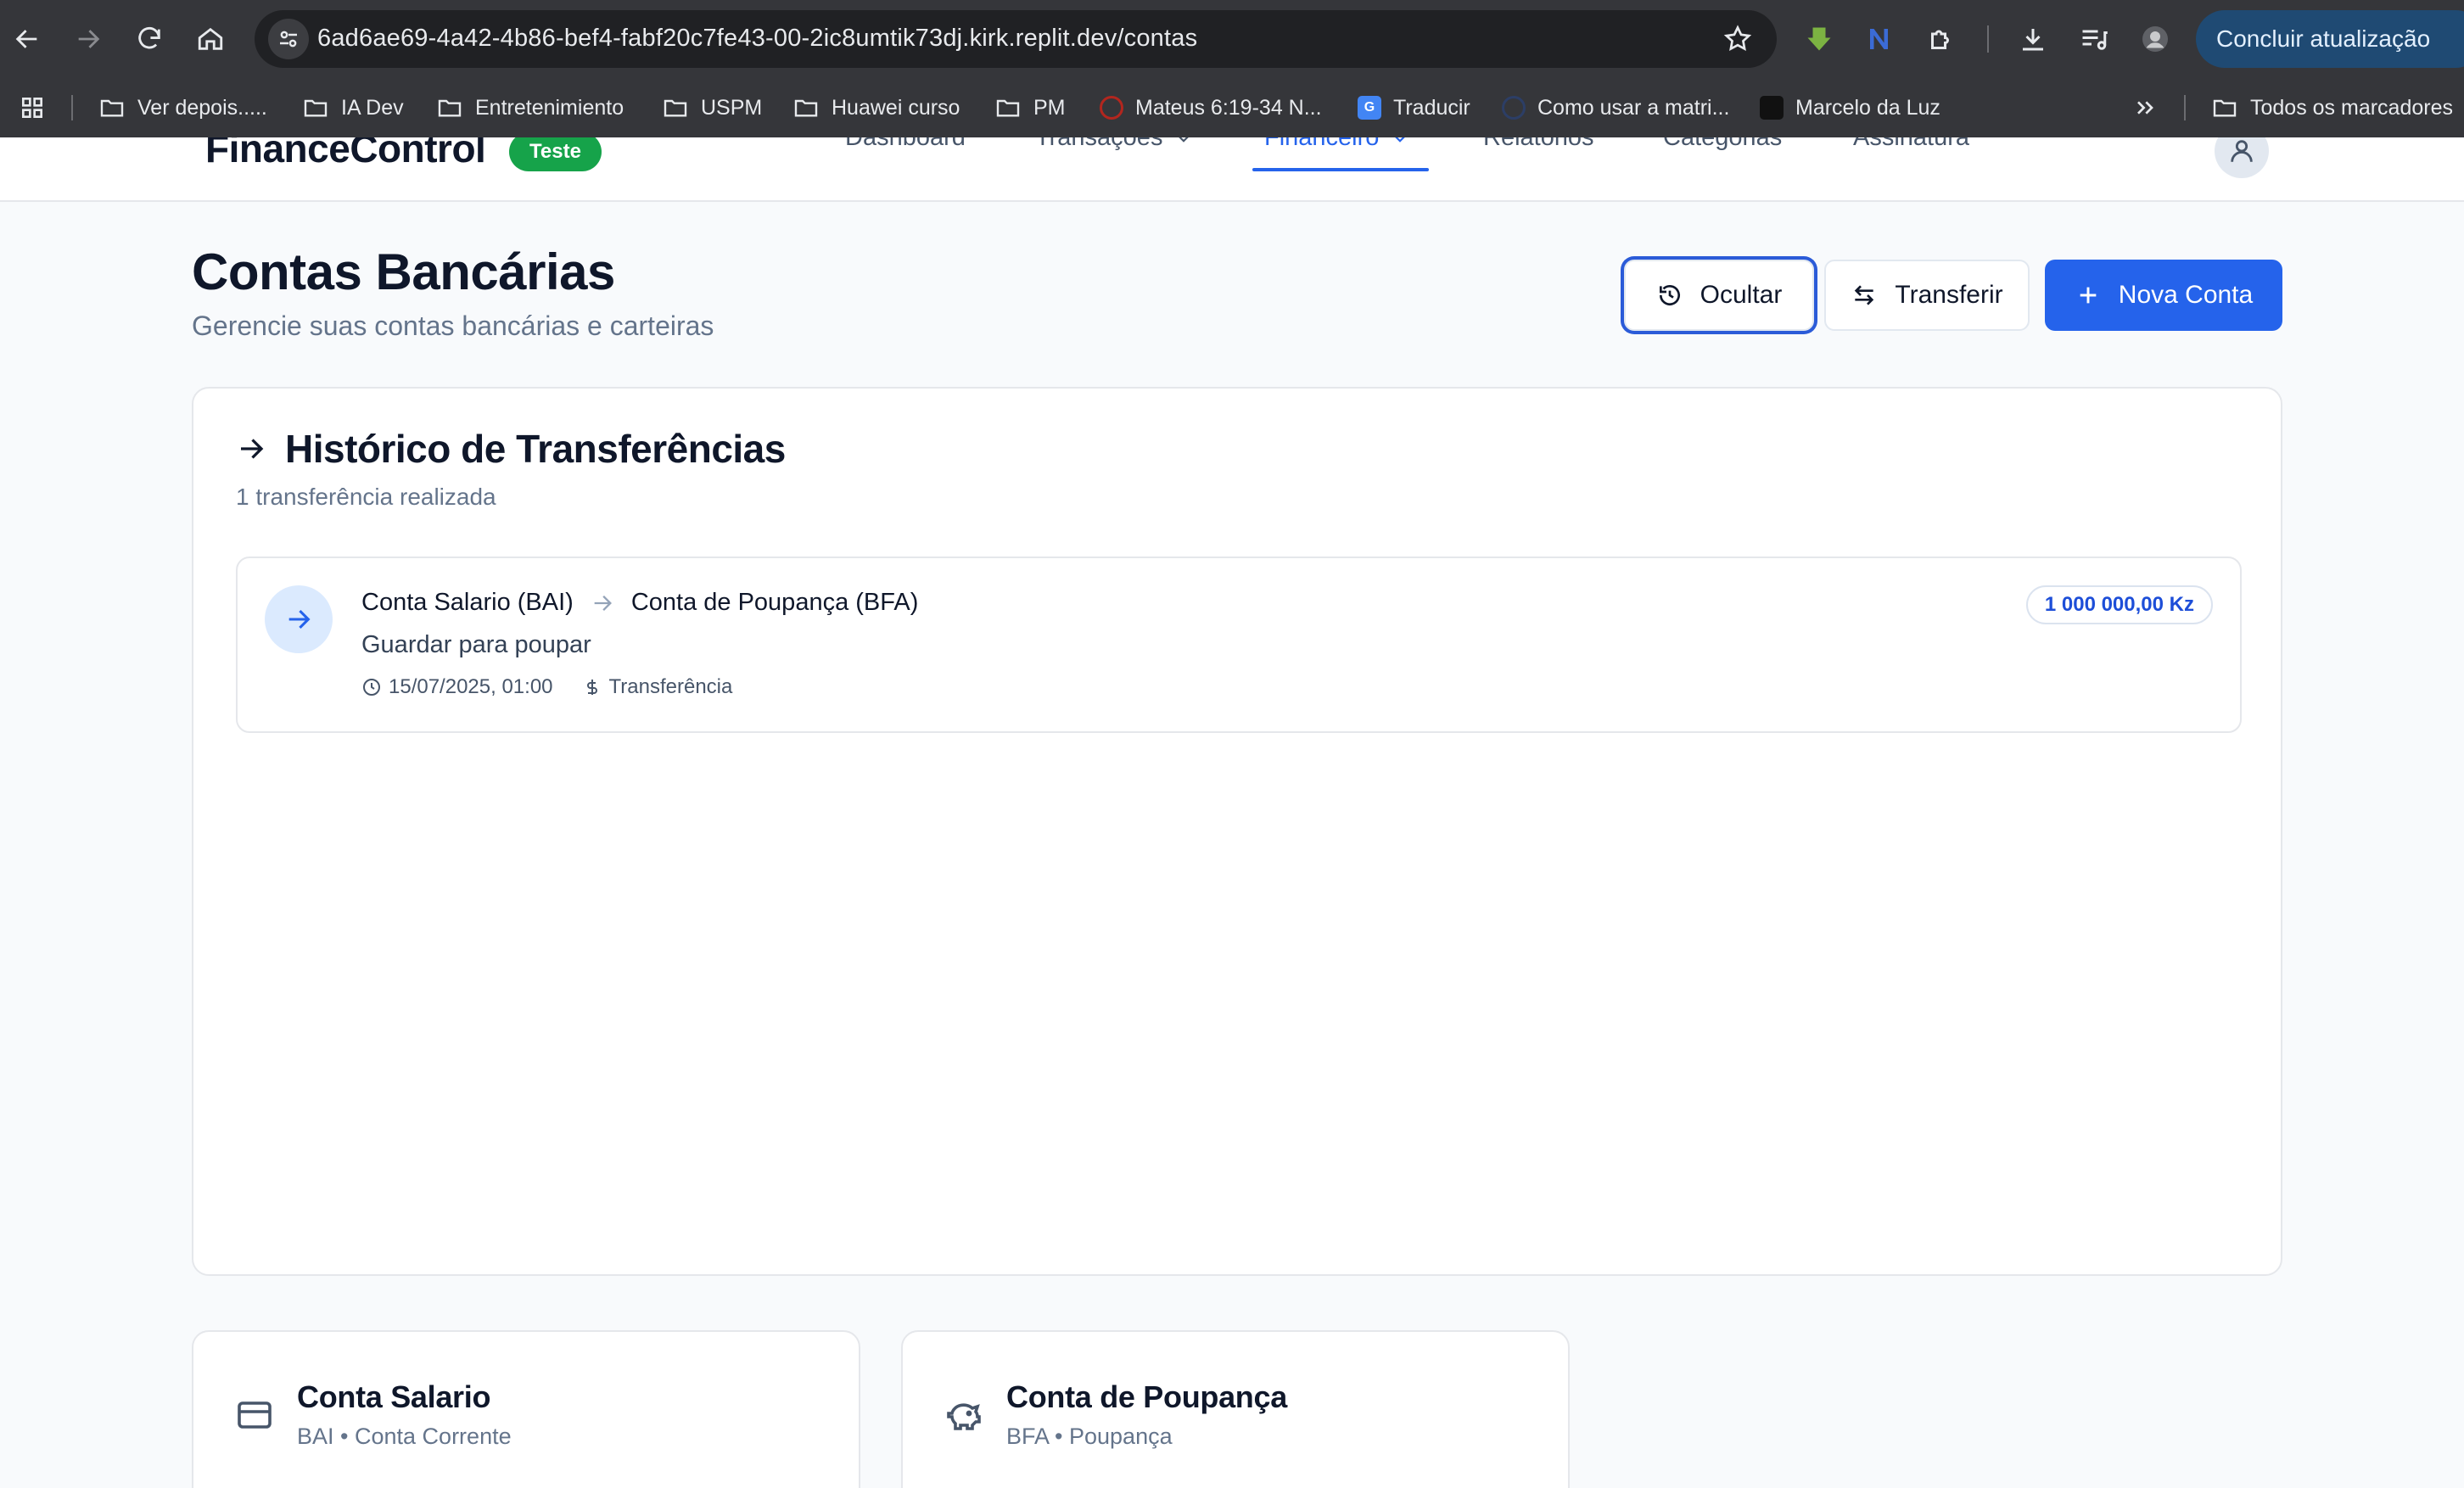 Image resolution: width=2464 pixels, height=1488 pixels. Describe the element at coordinates (2330, 39) in the screenshot. I see `update-button: Concluir atualização` at that location.